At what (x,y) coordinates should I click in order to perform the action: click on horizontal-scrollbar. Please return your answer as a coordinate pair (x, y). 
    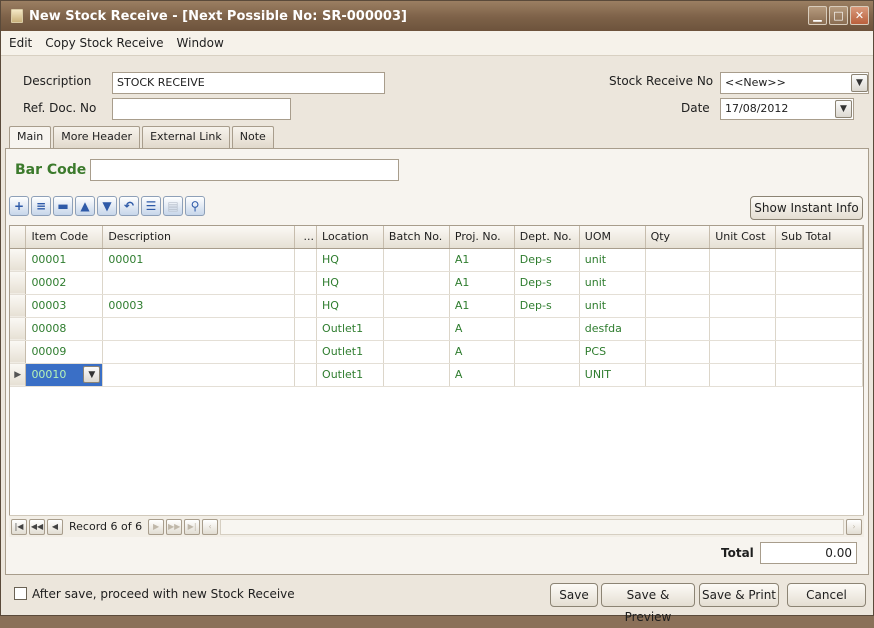
    Looking at the image, I should click on (532, 526).